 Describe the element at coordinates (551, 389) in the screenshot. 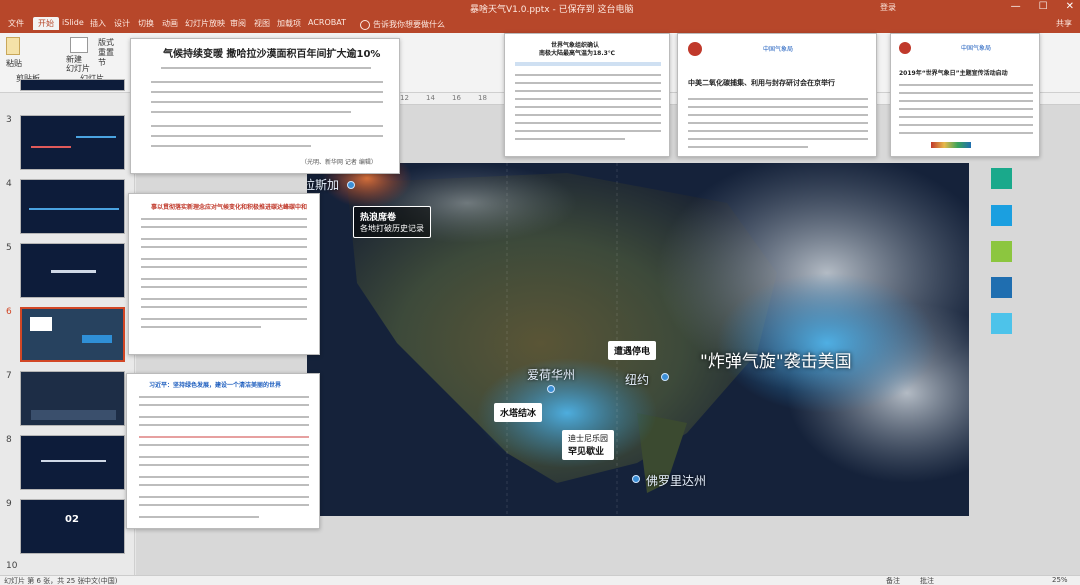

I see `map-marker-iowa` at that location.